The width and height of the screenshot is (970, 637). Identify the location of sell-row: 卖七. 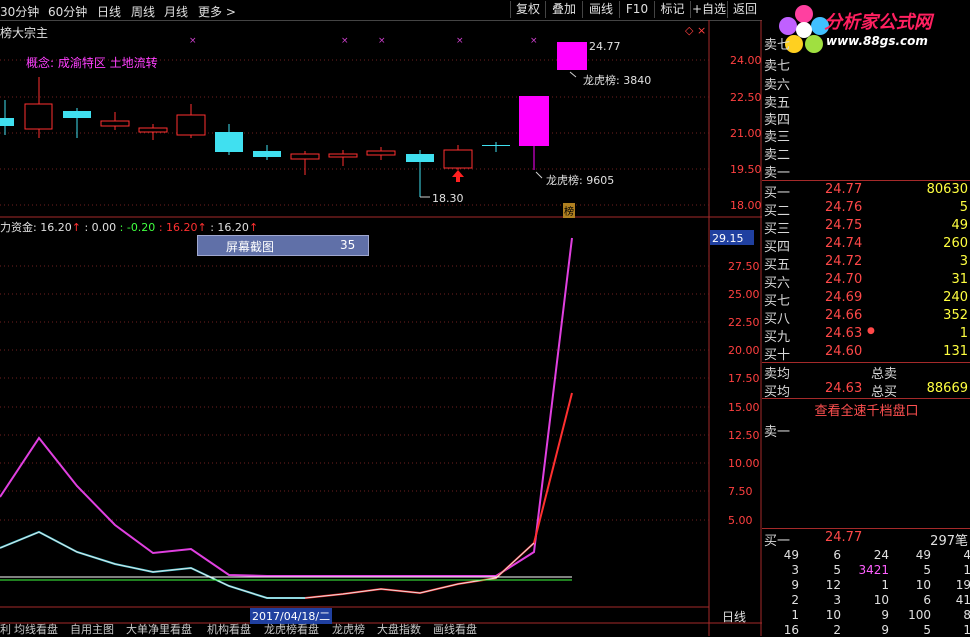
(866, 43).